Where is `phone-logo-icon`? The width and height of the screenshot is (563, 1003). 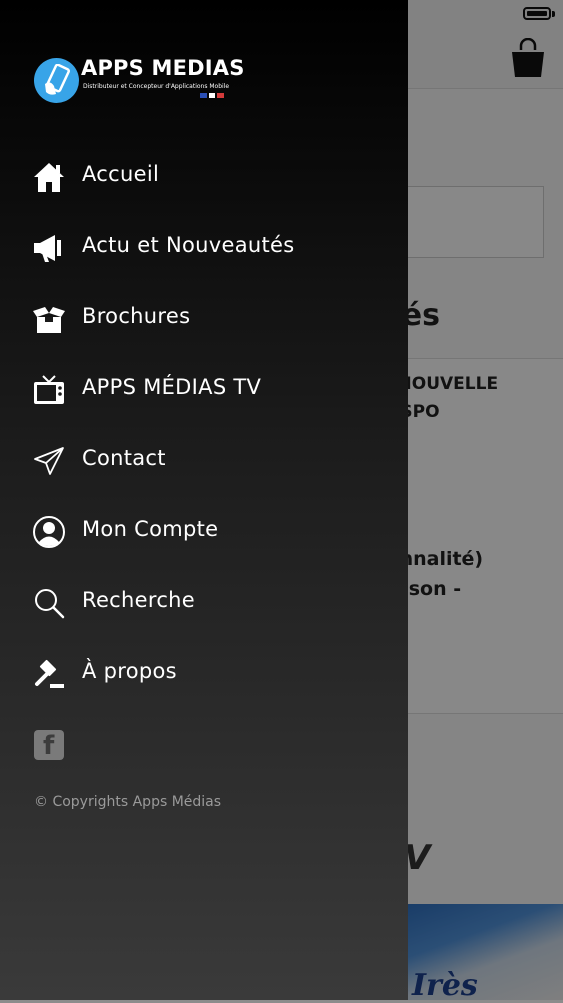
phone-logo-icon is located at coordinates (56, 80).